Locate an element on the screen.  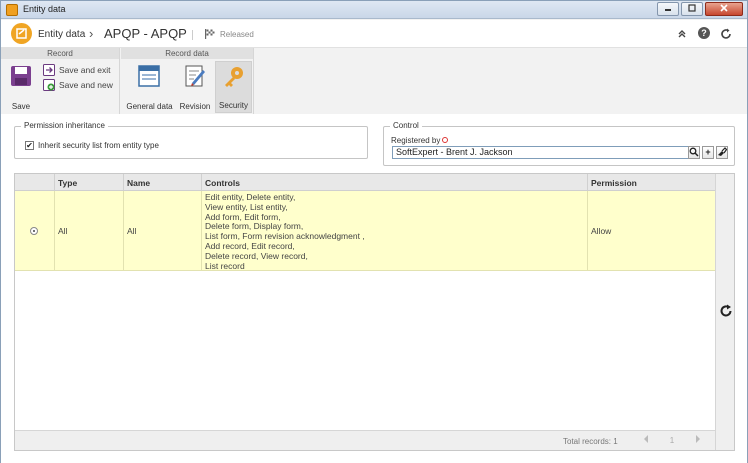
close-icon is located at coordinates (724, 8).